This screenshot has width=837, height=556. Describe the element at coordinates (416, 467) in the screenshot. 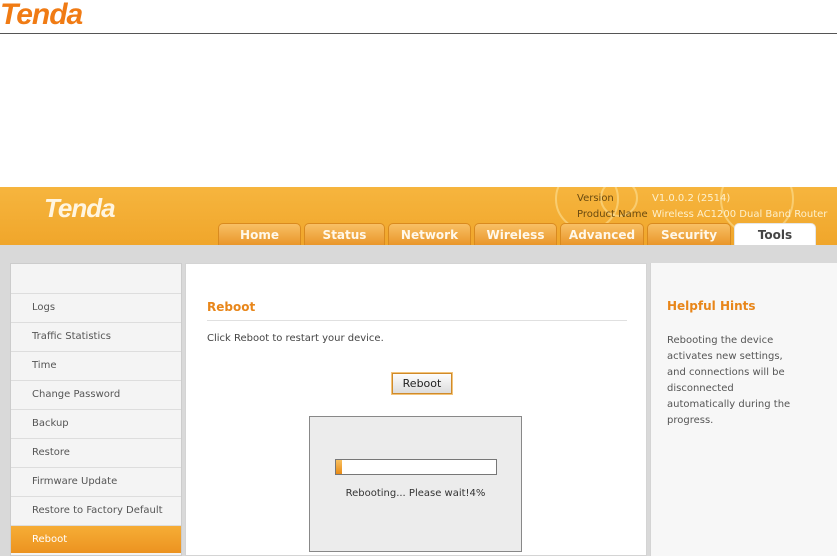

I see `progress-bar` at that location.